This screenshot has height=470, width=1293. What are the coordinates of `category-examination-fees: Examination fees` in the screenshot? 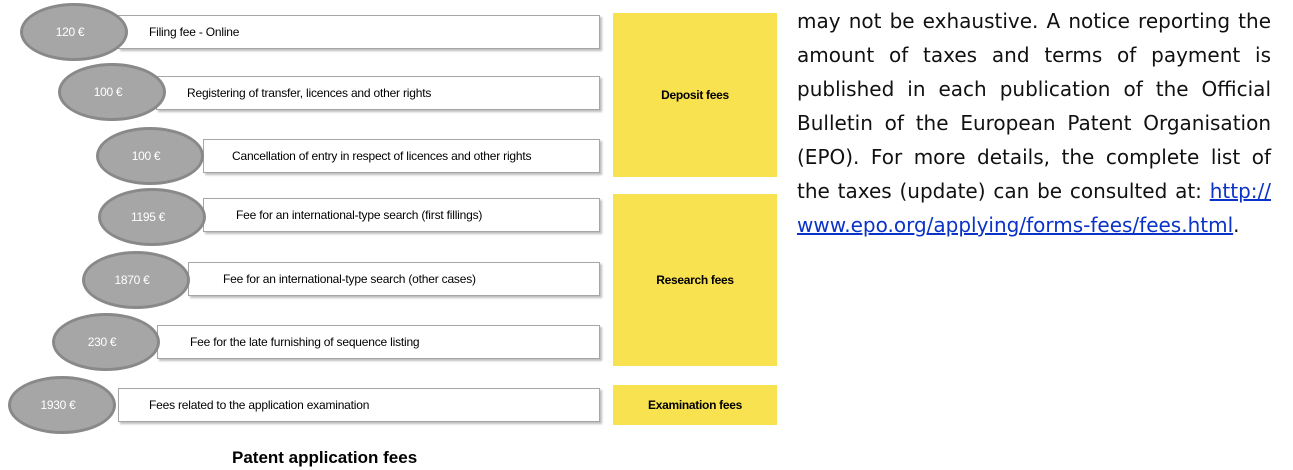 It's located at (695, 405).